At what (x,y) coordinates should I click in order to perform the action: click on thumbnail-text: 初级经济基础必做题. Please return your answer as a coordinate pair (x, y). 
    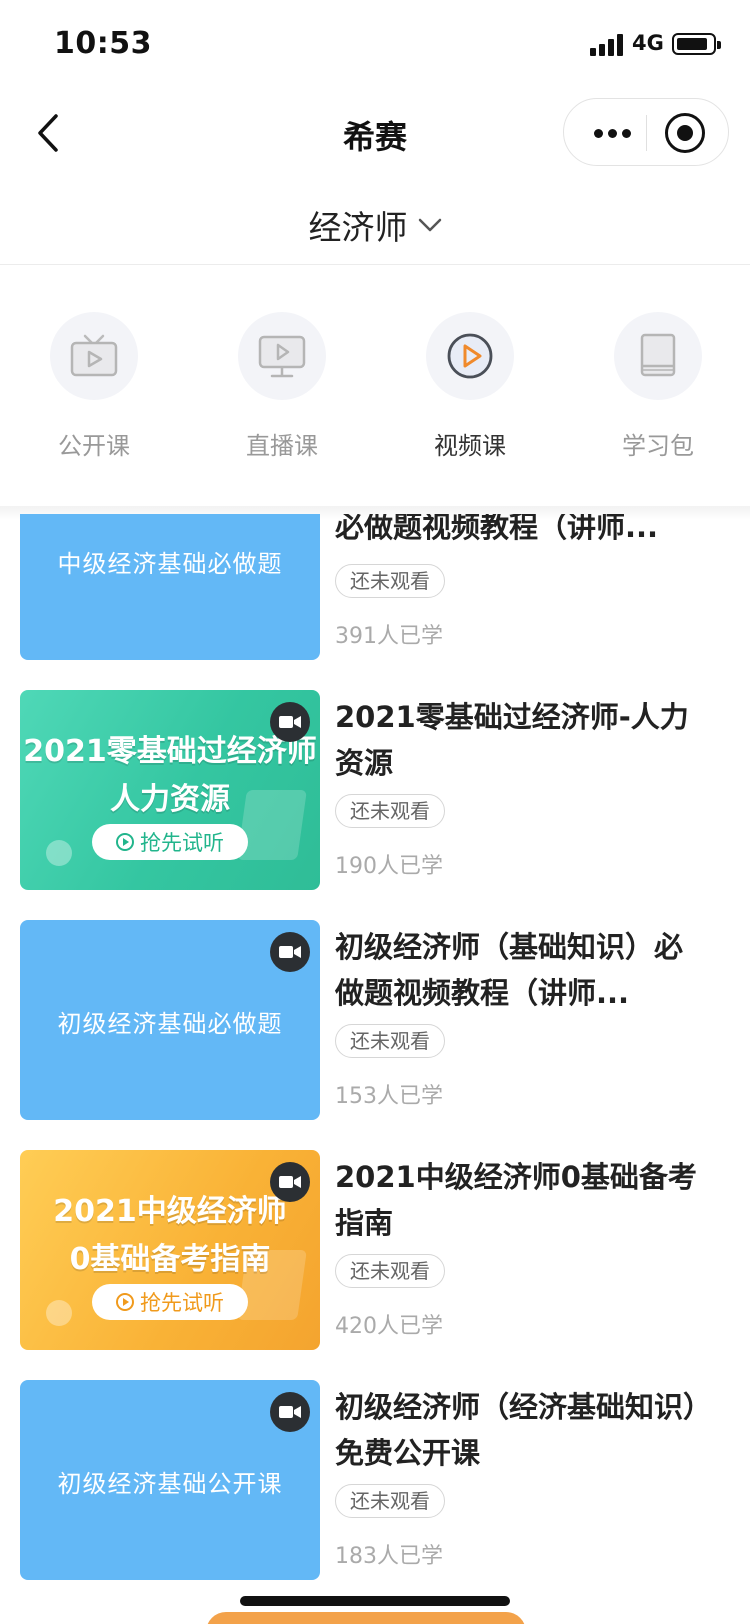
    Looking at the image, I should click on (170, 1024).